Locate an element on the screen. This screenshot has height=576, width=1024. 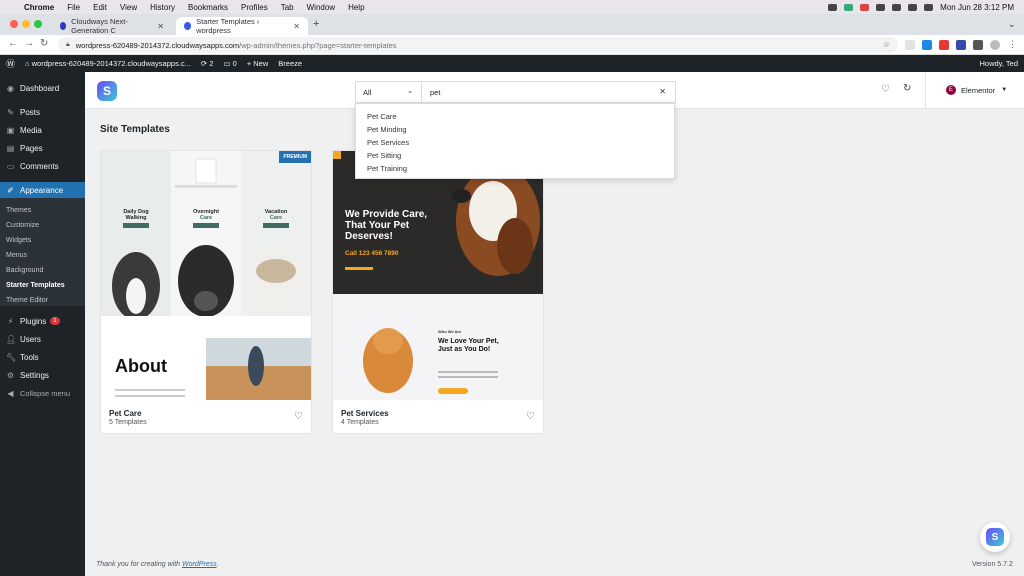
suggestion-item: Pet Services is located at coordinates (388, 142).